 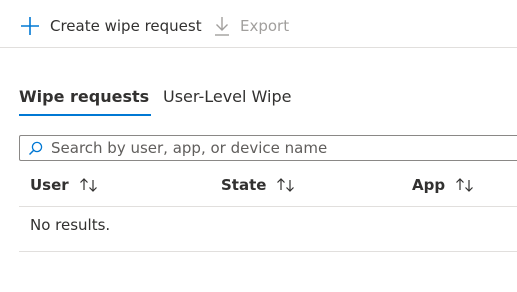 I want to click on column-header-app: App, so click(x=444, y=185).